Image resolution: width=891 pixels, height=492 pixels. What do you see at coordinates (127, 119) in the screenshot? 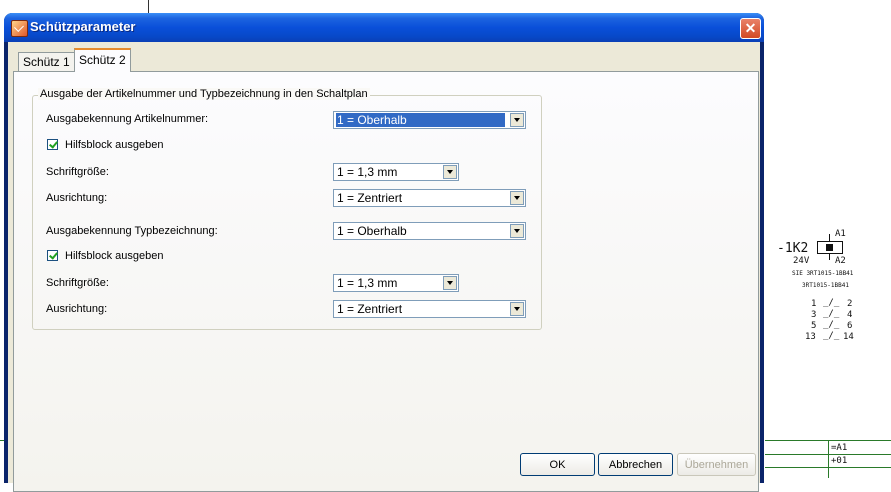
I see `article-output-label: Ausgabekennung Artikelnummer:` at bounding box center [127, 119].